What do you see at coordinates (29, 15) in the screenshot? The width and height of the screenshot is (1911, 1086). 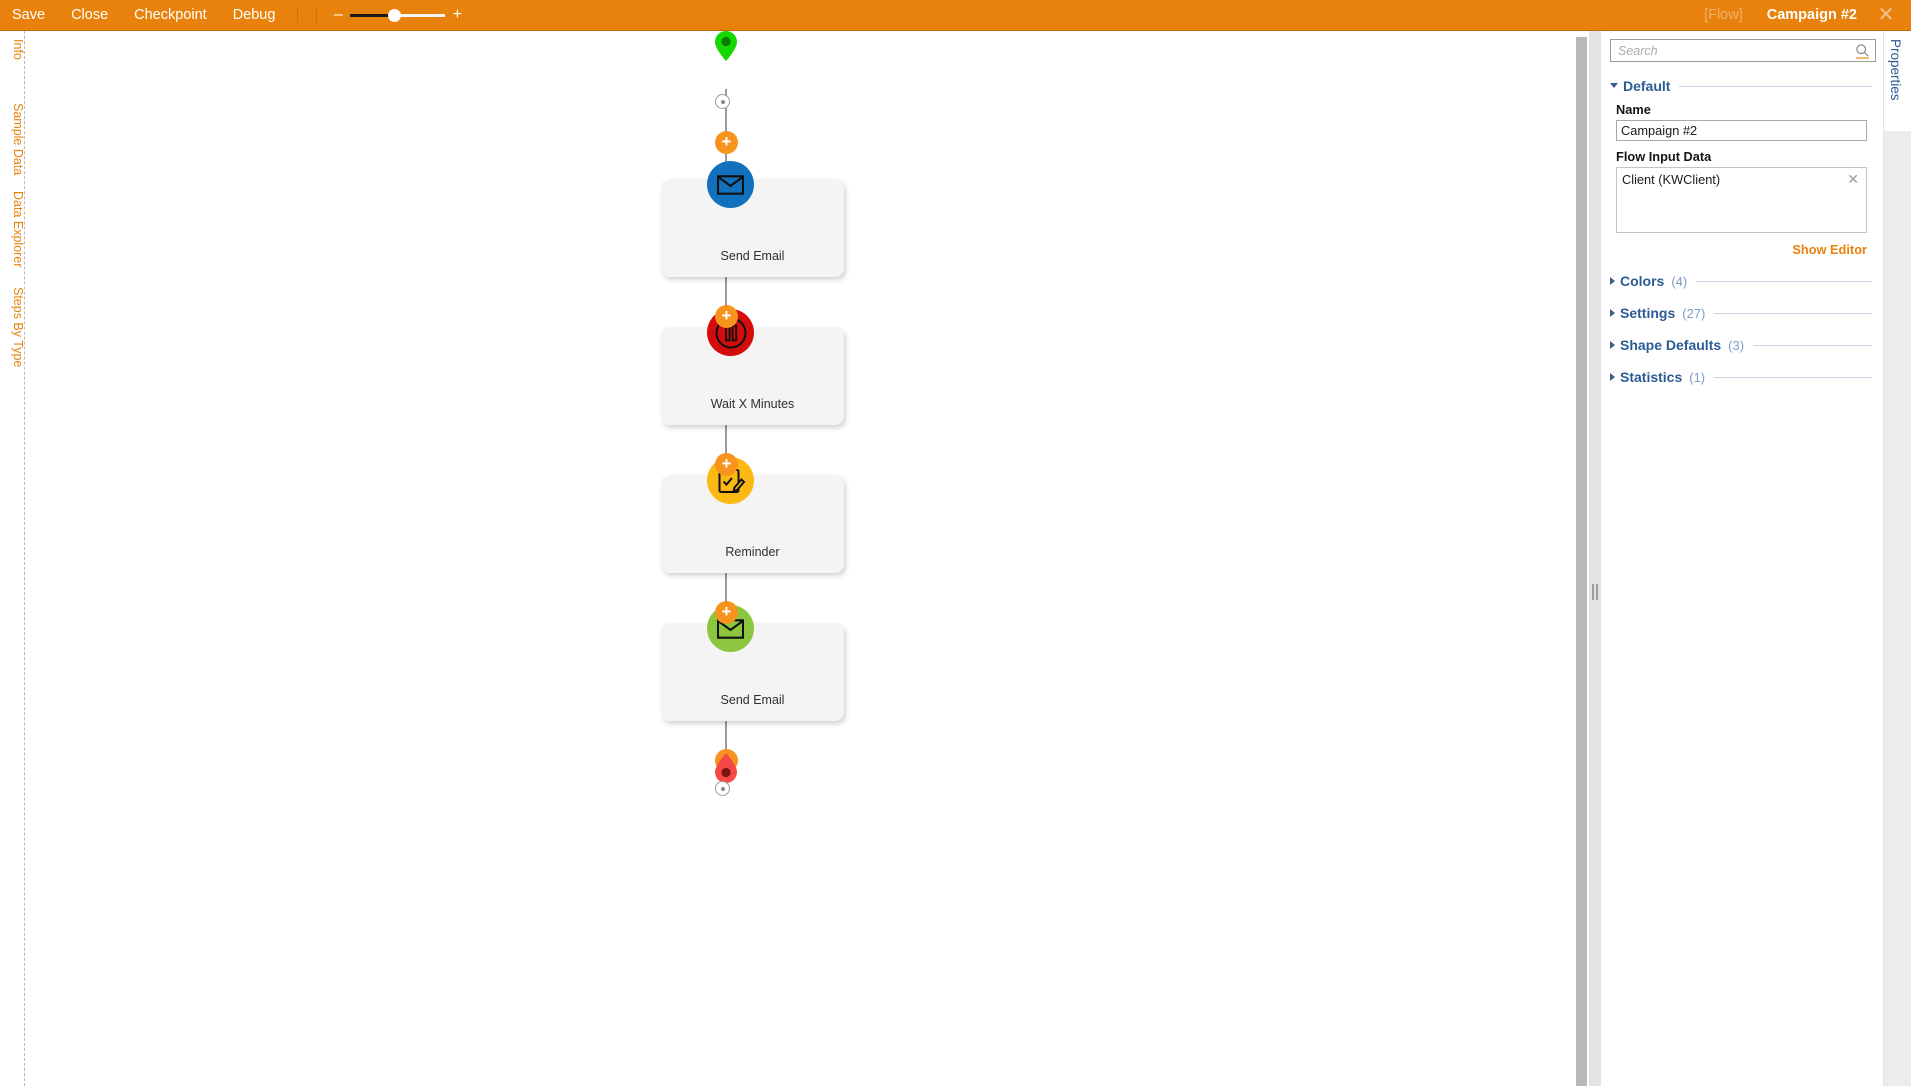 I see `save-button: Save` at bounding box center [29, 15].